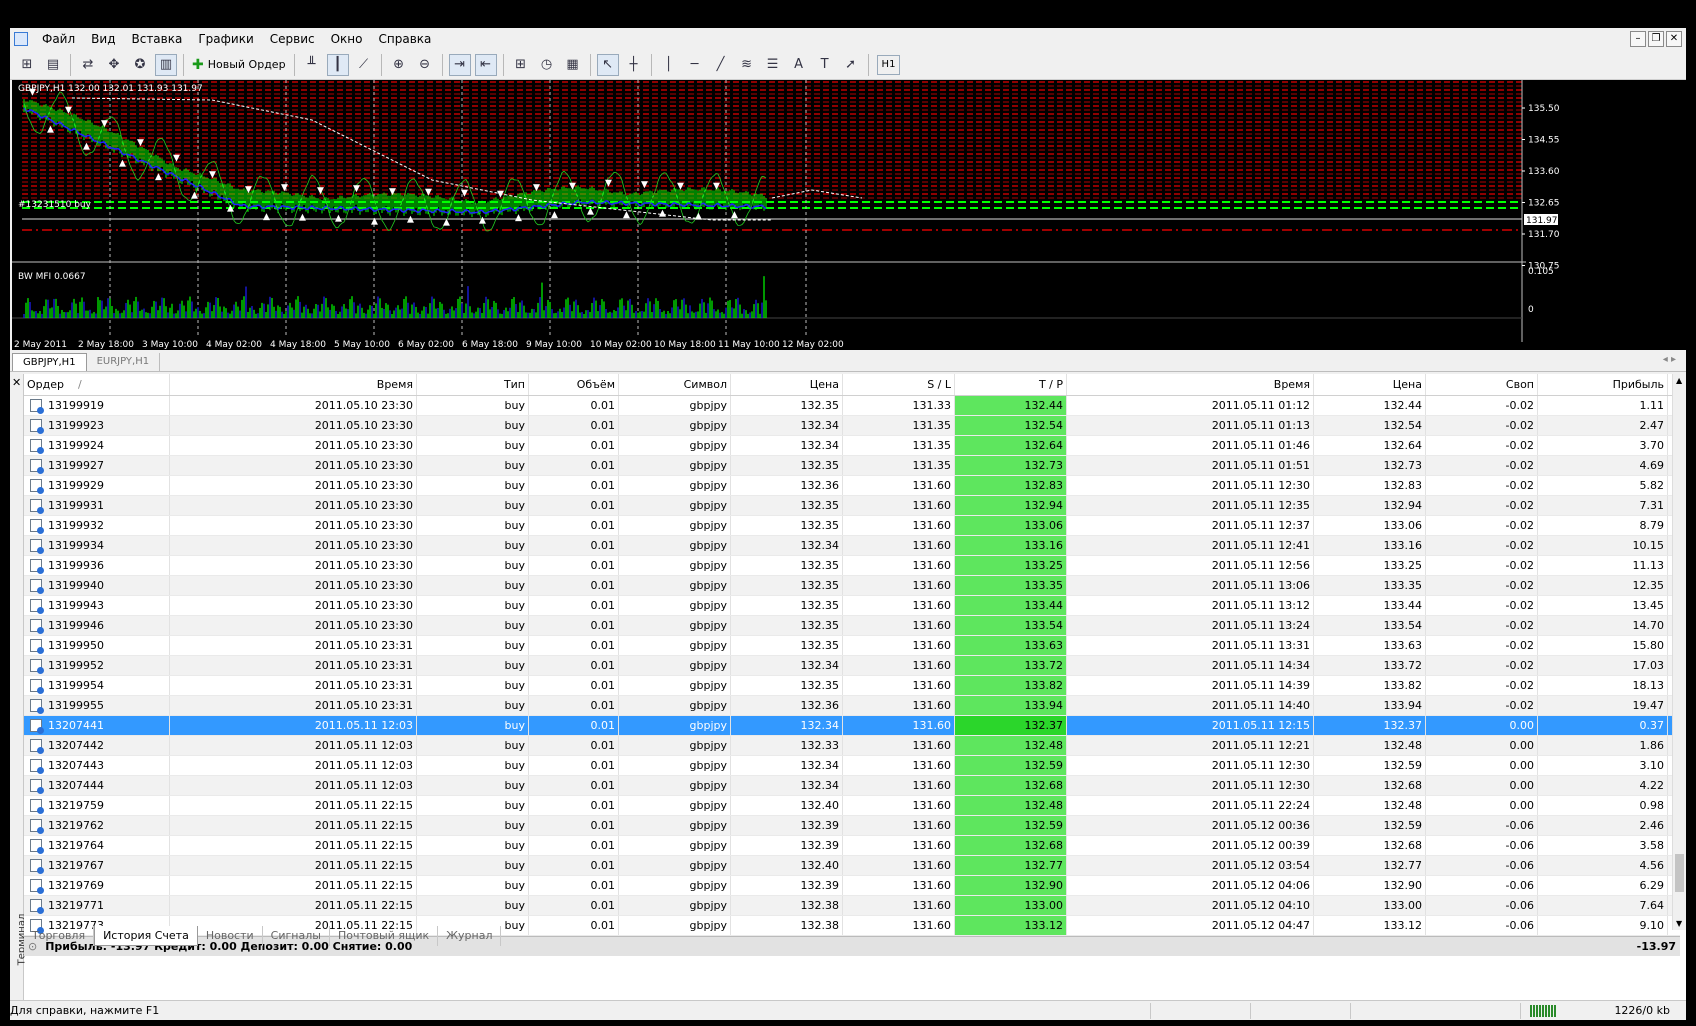 Image resolution: width=1696 pixels, height=1026 pixels. I want to click on chart-tab-eurjpy: EURJPY,H1, so click(124, 362).